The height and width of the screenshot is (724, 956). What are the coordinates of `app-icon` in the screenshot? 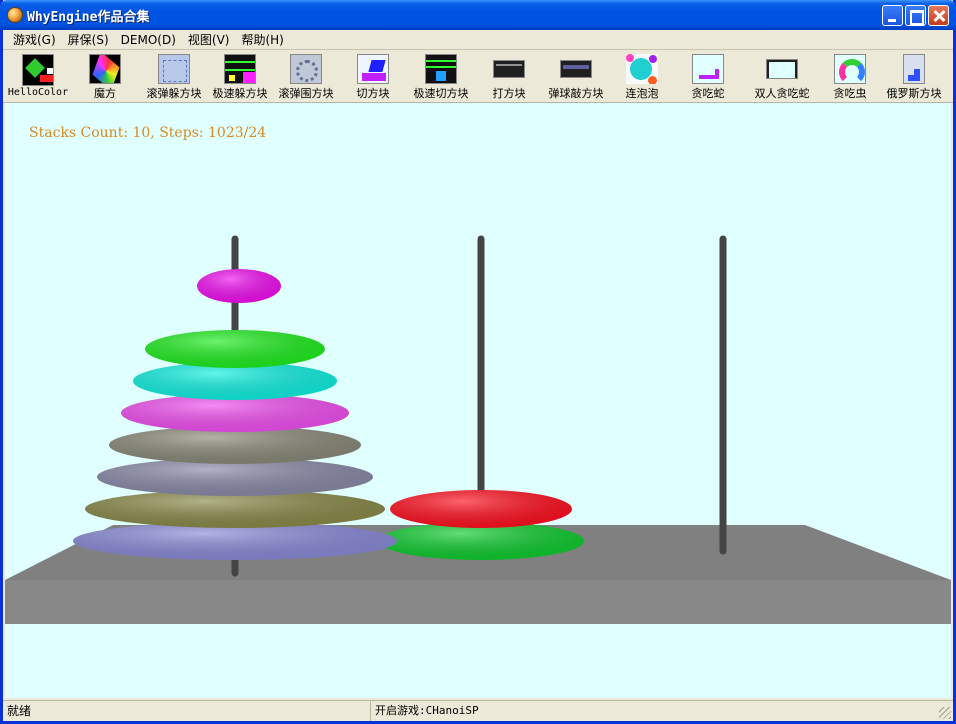 It's located at (15, 15).